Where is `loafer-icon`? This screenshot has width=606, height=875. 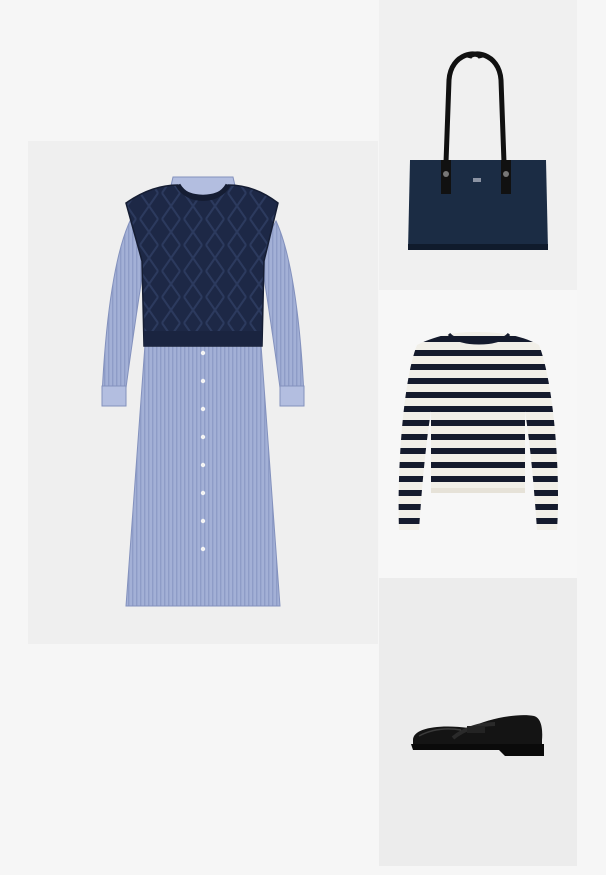 loafer-icon is located at coordinates (477, 735).